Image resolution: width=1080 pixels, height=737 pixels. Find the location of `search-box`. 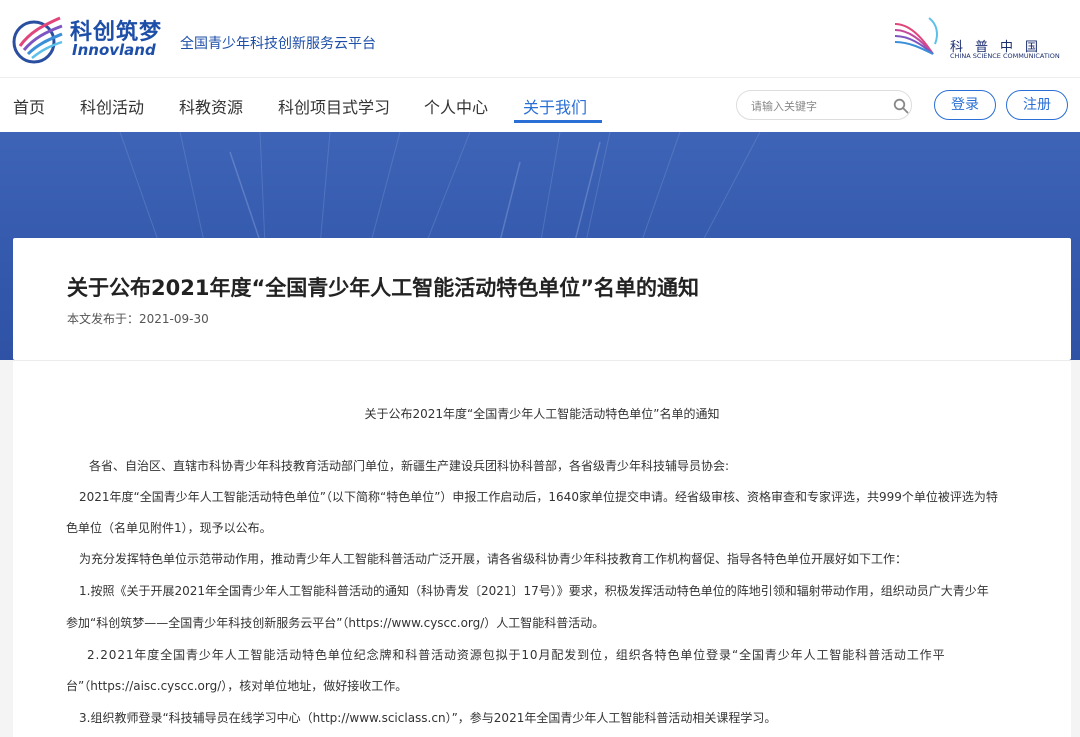

search-box is located at coordinates (824, 105).